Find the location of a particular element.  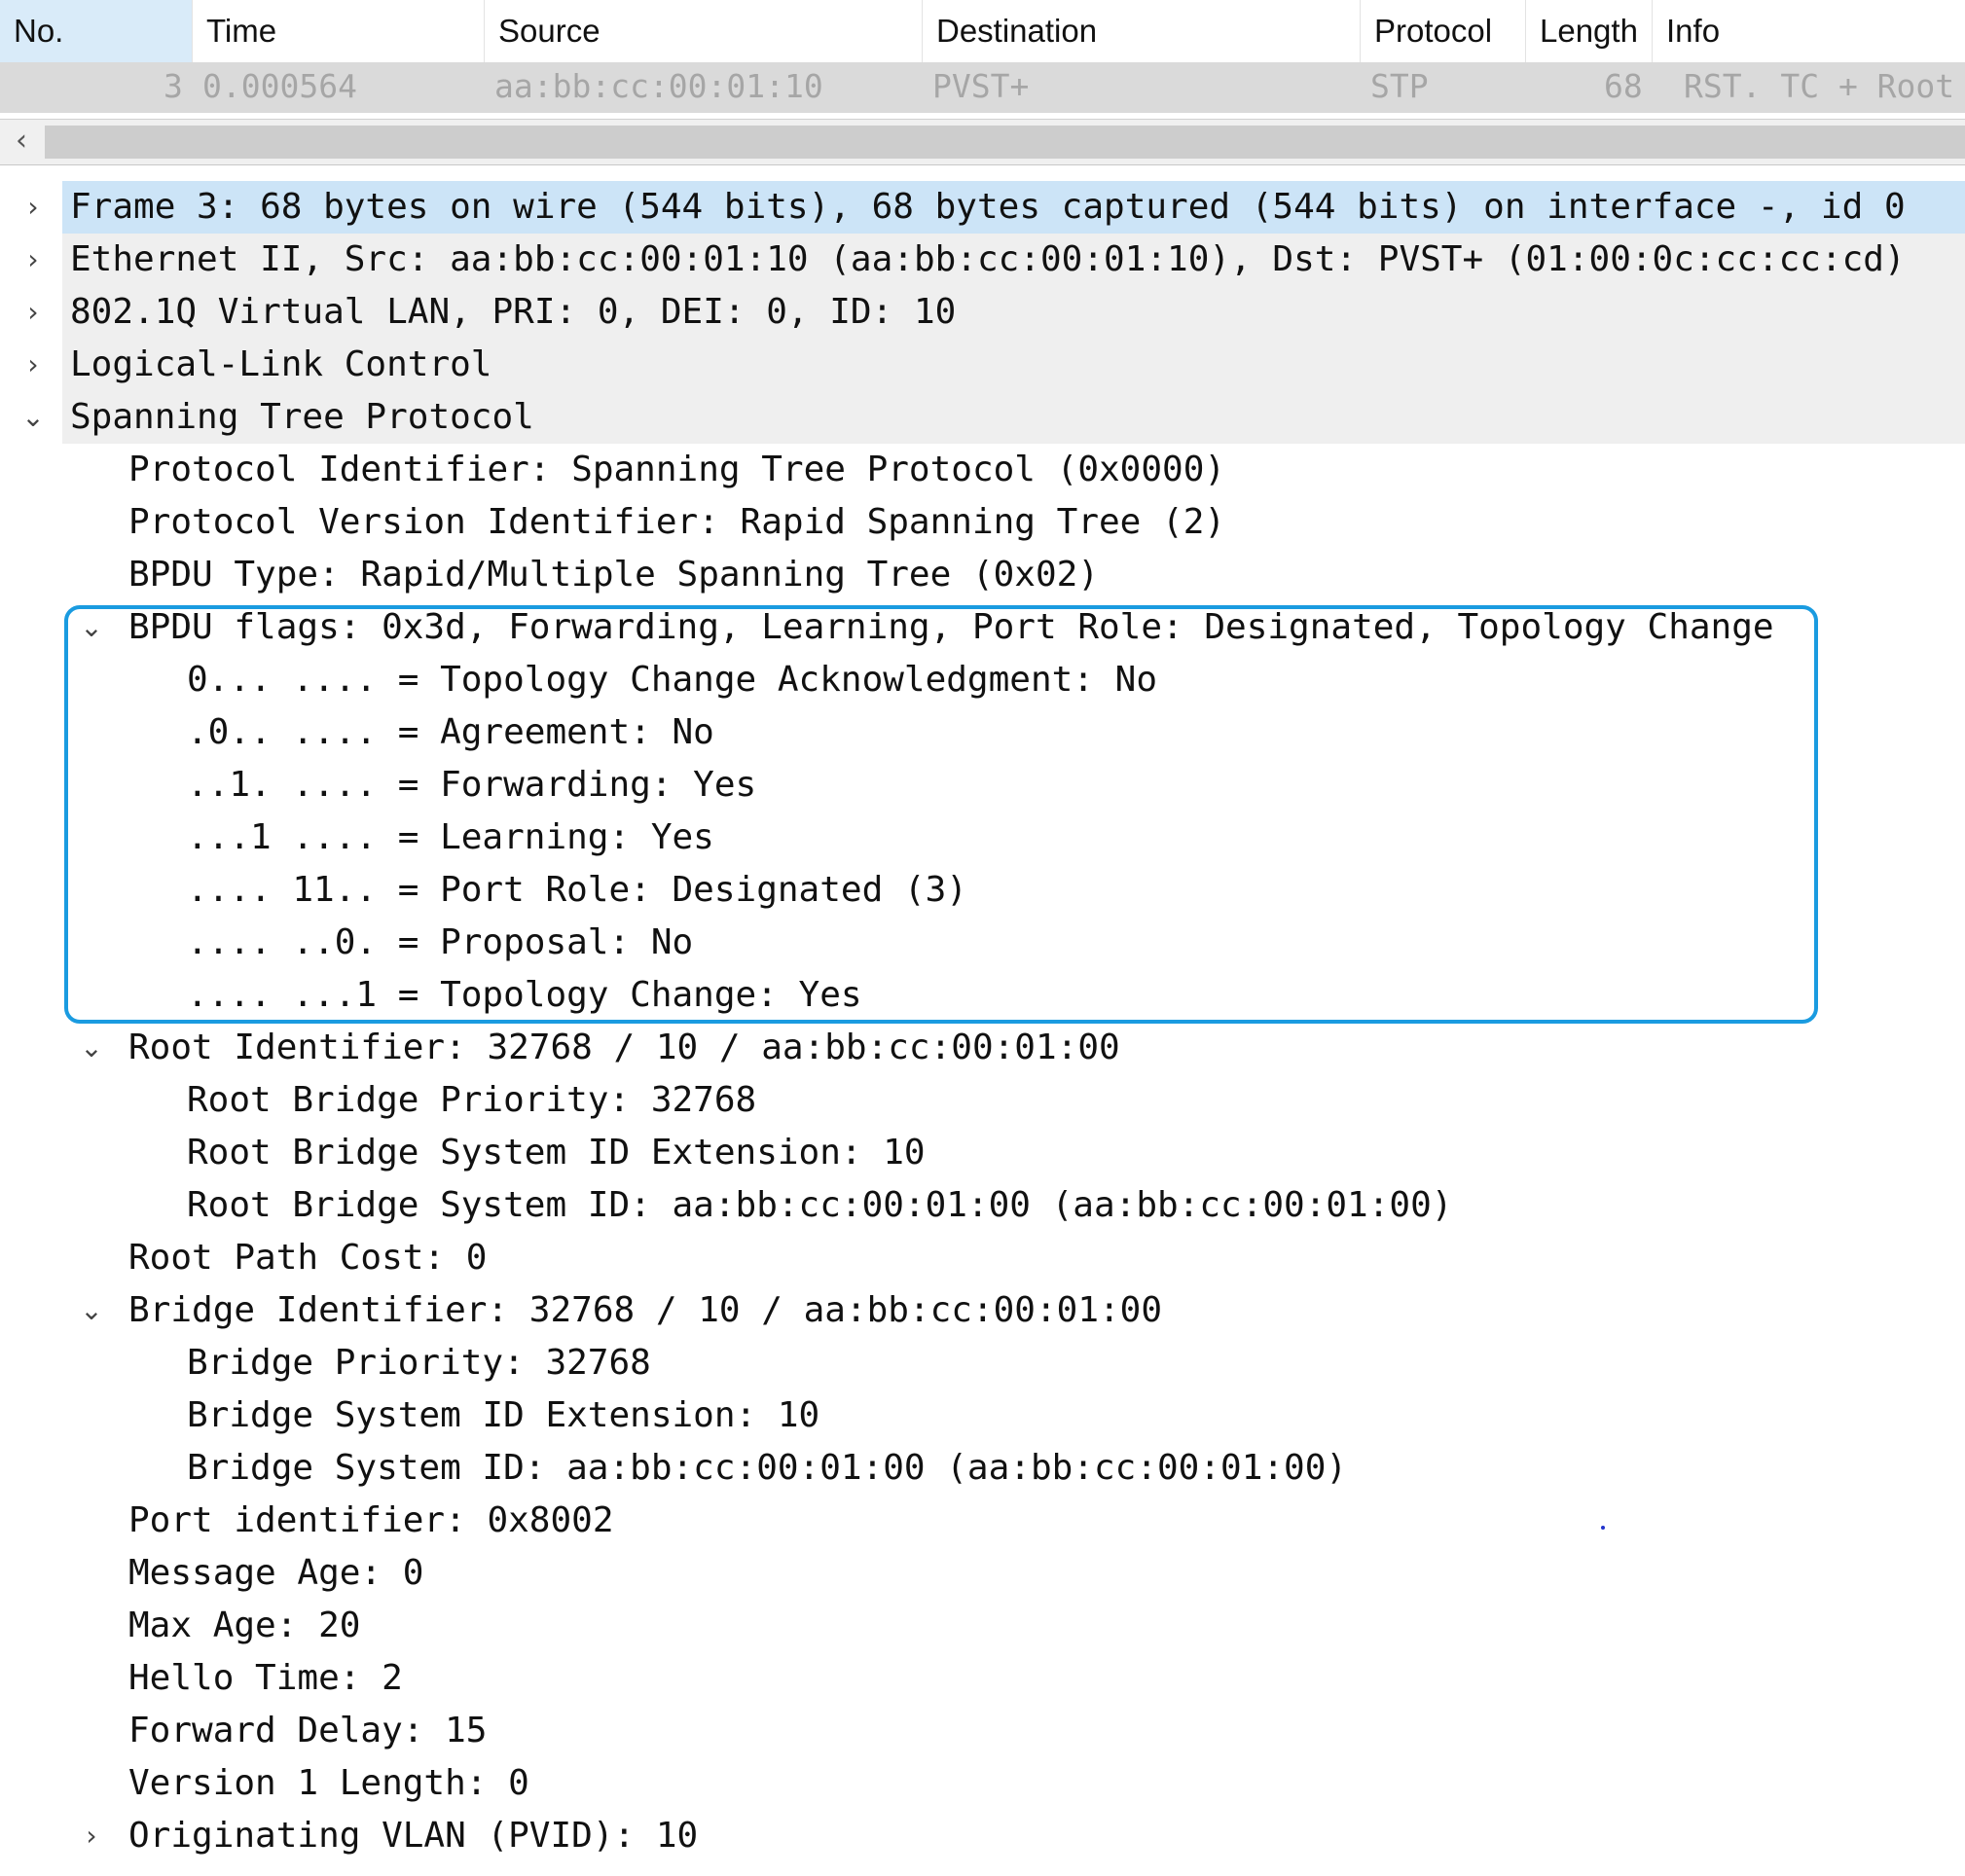

tree-item-hello-time: Hello Time: 2 is located at coordinates (265, 1678).